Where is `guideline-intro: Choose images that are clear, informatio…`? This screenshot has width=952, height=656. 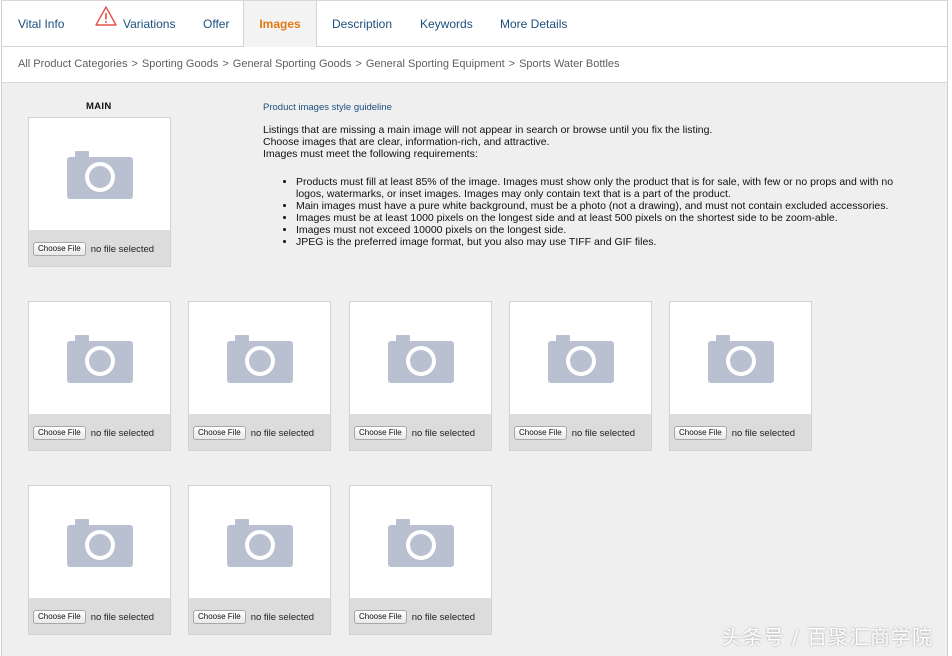
guideline-intro: Choose images that are clear, informatio… is located at coordinates (406, 142).